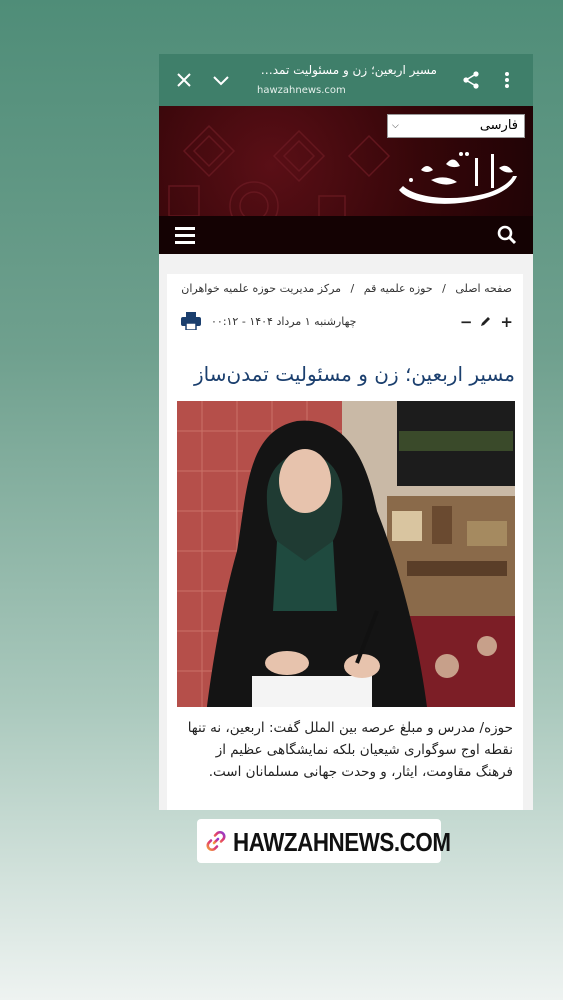 This screenshot has width=563, height=1000. Describe the element at coordinates (184, 80) in the screenshot. I see `close-icon` at that location.